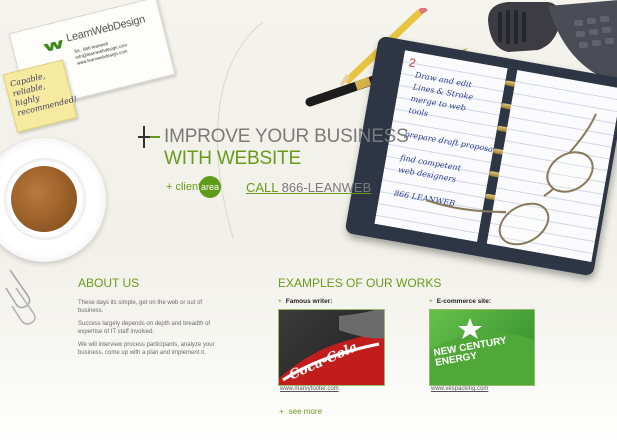  Describe the element at coordinates (53, 45) in the screenshot. I see `logo-mark-icon` at that location.